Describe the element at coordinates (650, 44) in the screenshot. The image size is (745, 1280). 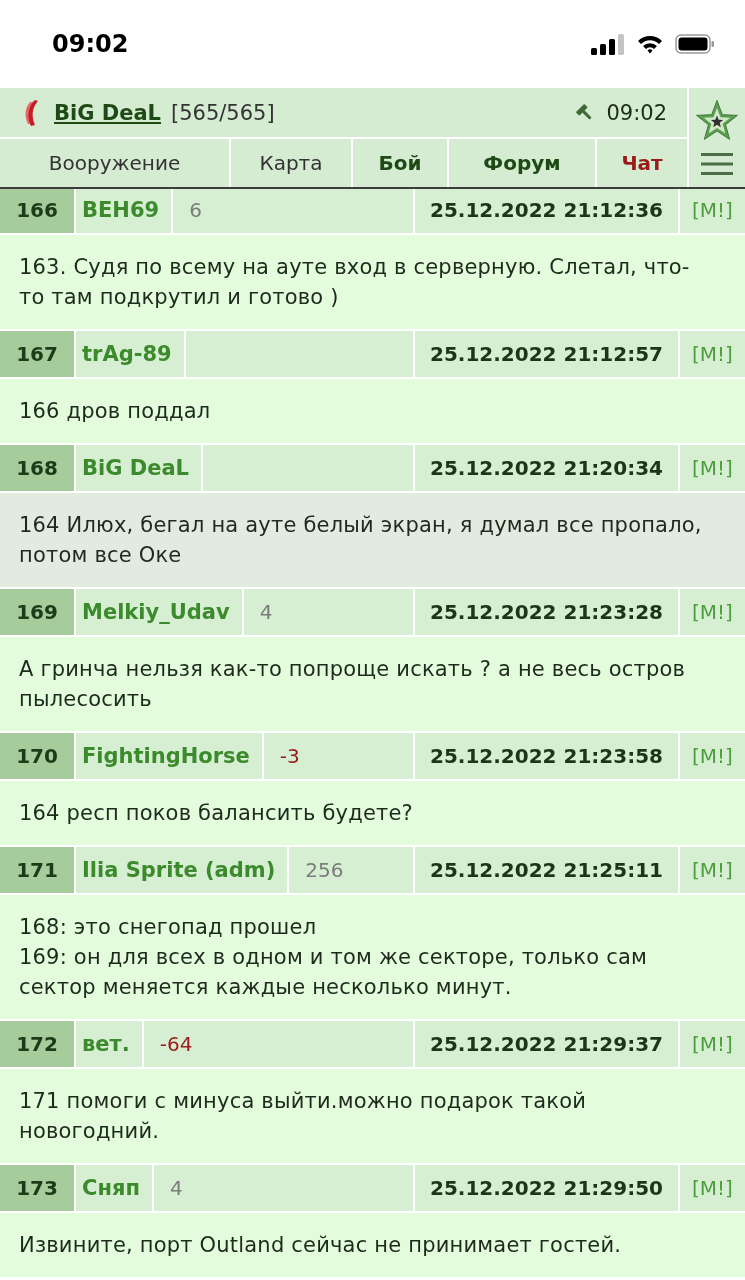
I see `wifi-icon` at that location.